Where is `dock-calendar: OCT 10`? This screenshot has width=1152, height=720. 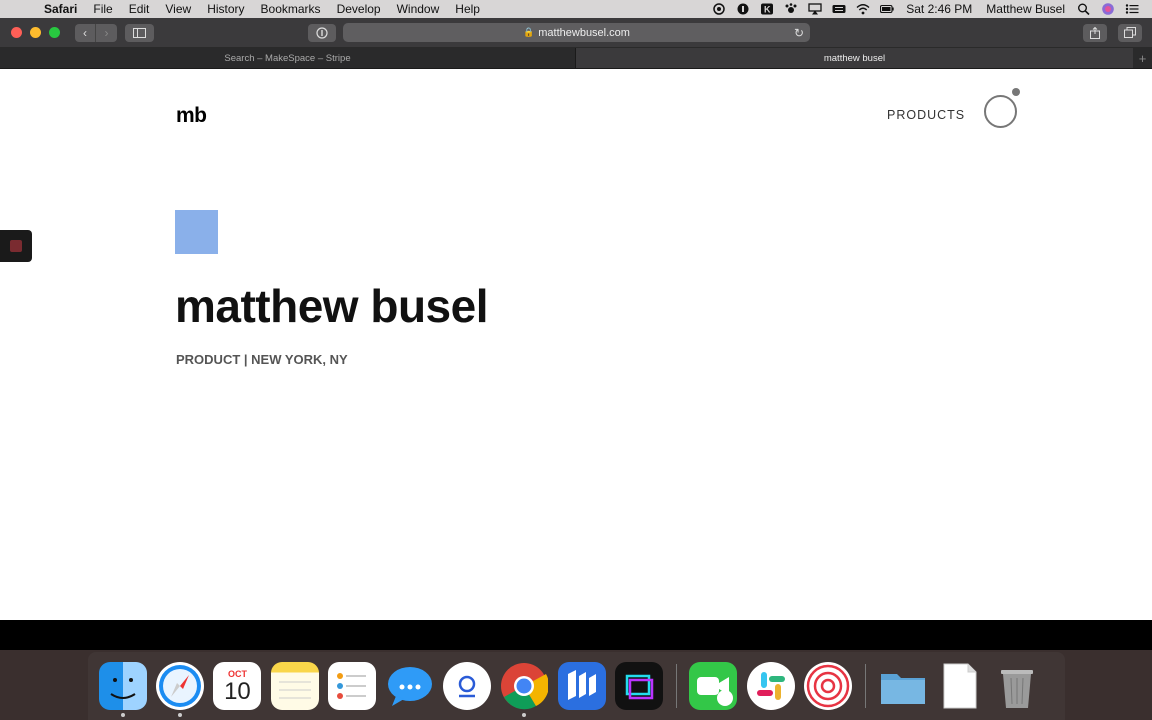
dock-calendar: OCT 10 is located at coordinates (237, 686).